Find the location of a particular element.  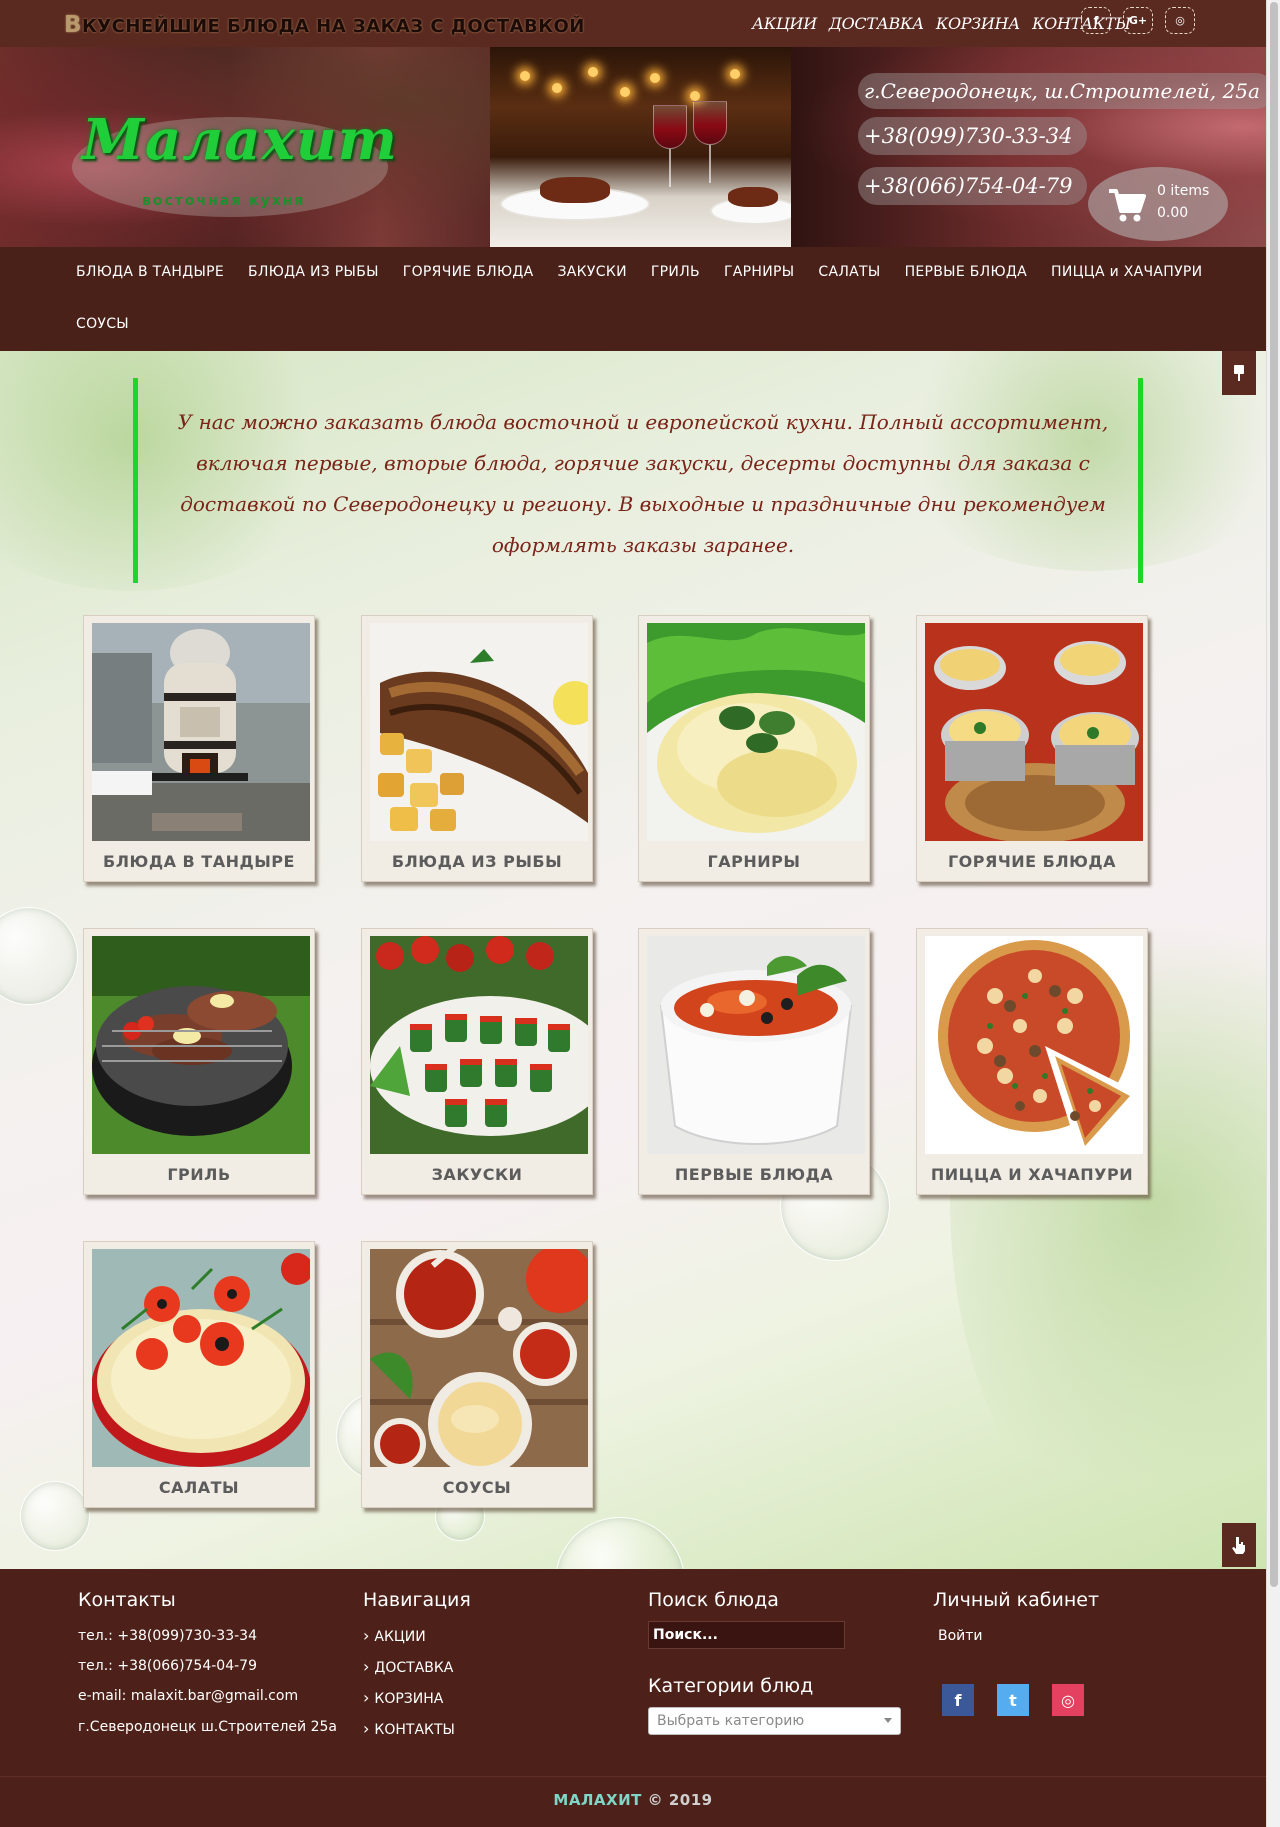

category-image-appetizers is located at coordinates (479, 1045).